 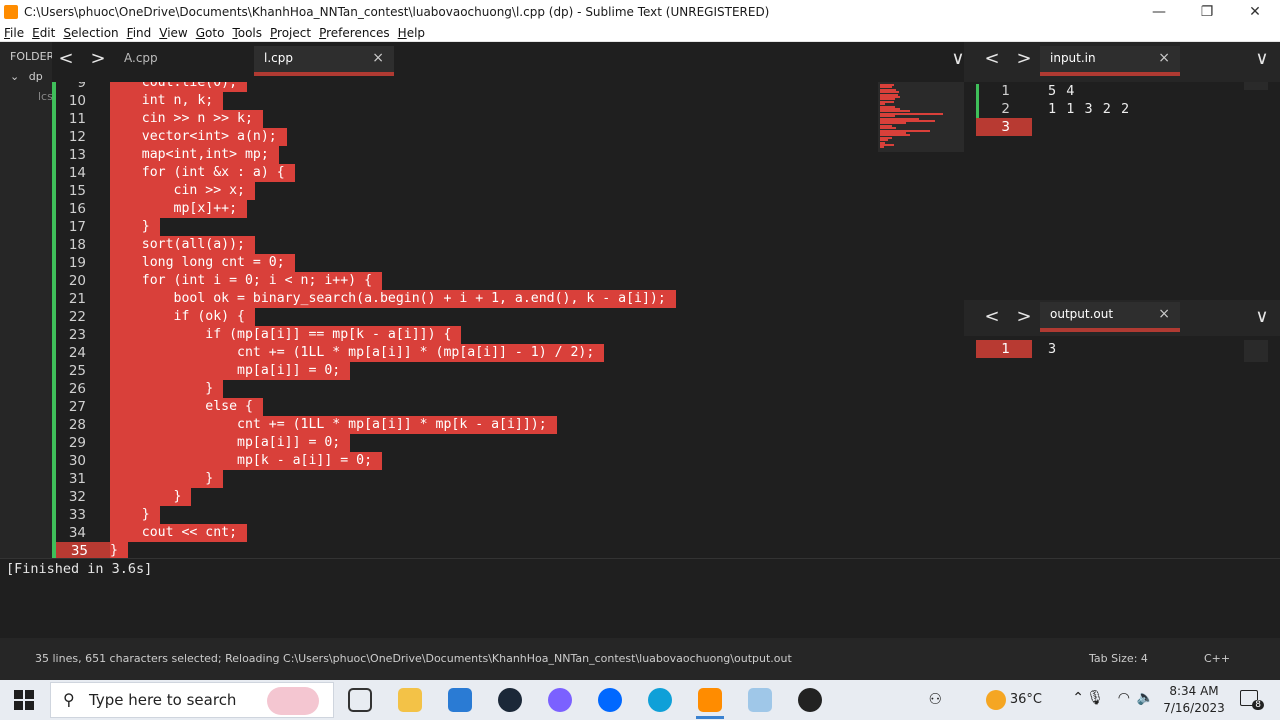 What do you see at coordinates (1110, 61) in the screenshot?
I see `tab-input-in: input.in ×` at bounding box center [1110, 61].